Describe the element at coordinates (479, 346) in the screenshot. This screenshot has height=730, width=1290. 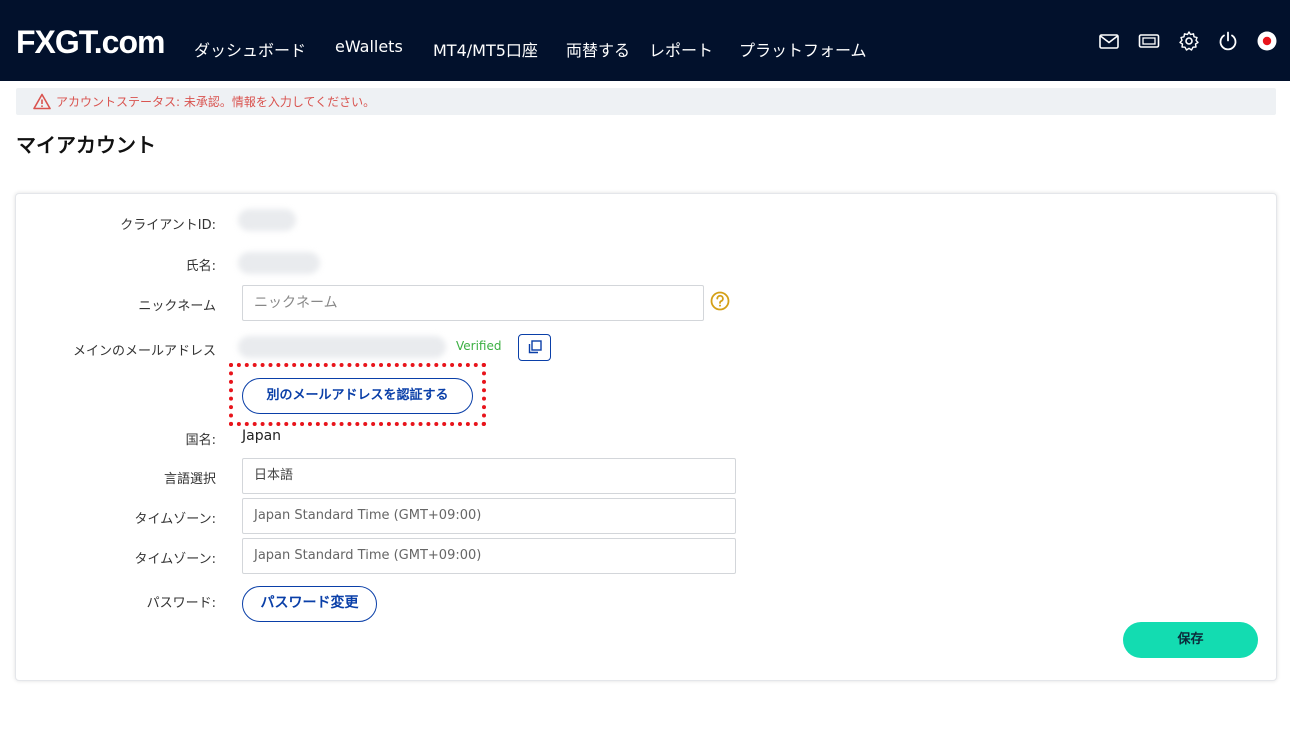
I see `email-verified-status: Verified` at that location.